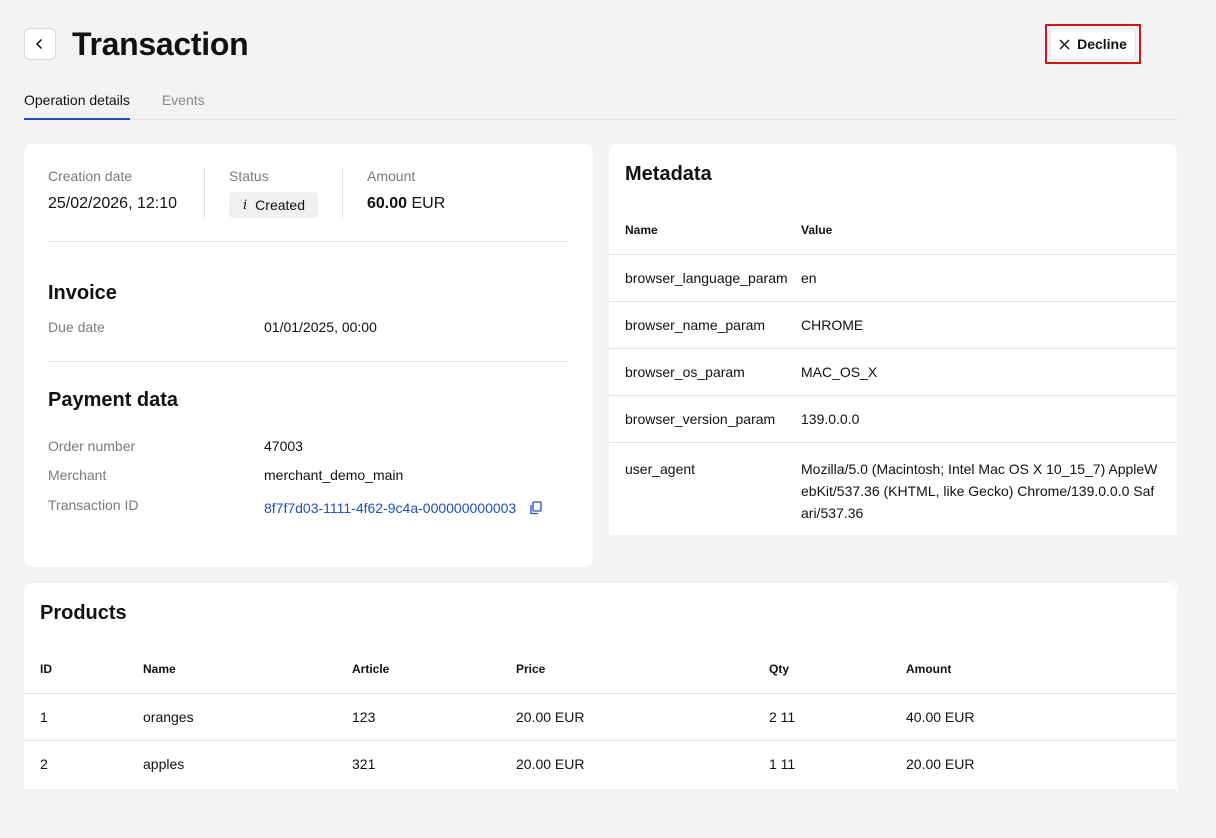  Describe the element at coordinates (989, 277) in the screenshot. I see `metadata-value: en` at that location.